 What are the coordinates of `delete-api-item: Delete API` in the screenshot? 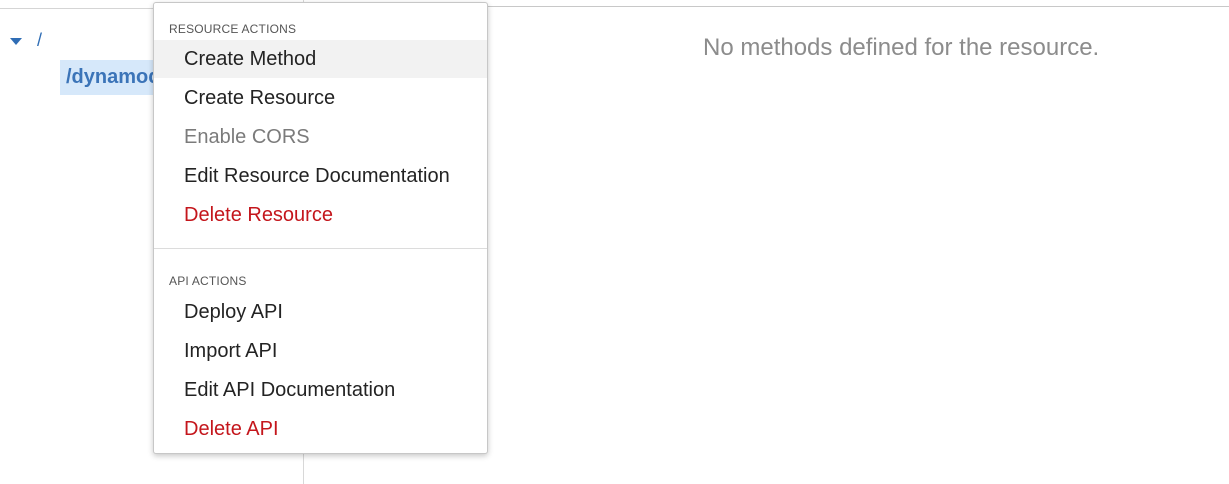 It's located at (320, 429).